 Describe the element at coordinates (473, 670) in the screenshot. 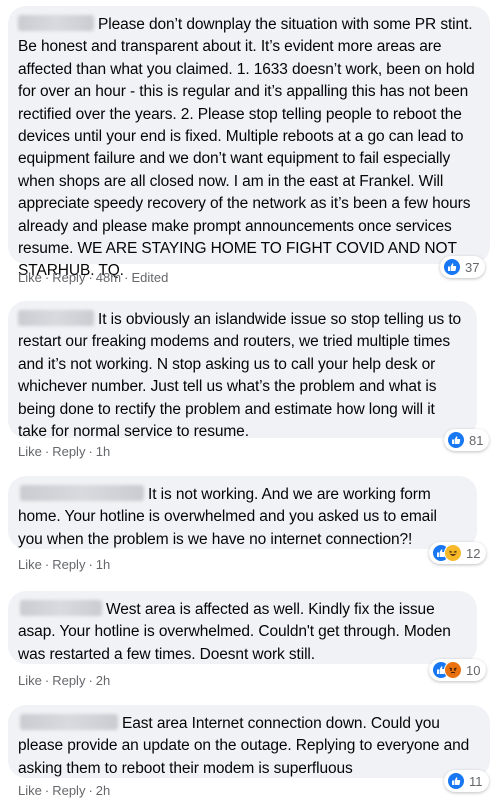

I see `reaction-count: 10` at that location.